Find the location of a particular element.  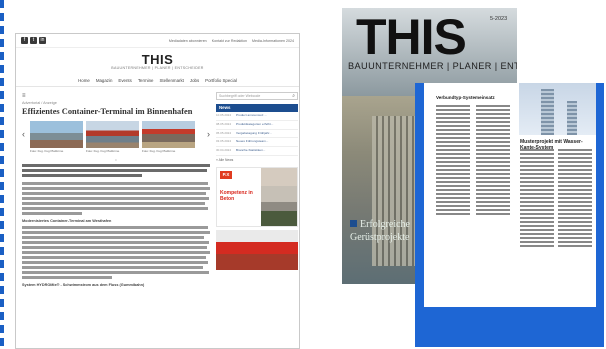

twitter-icon: t is located at coordinates (33, 40).